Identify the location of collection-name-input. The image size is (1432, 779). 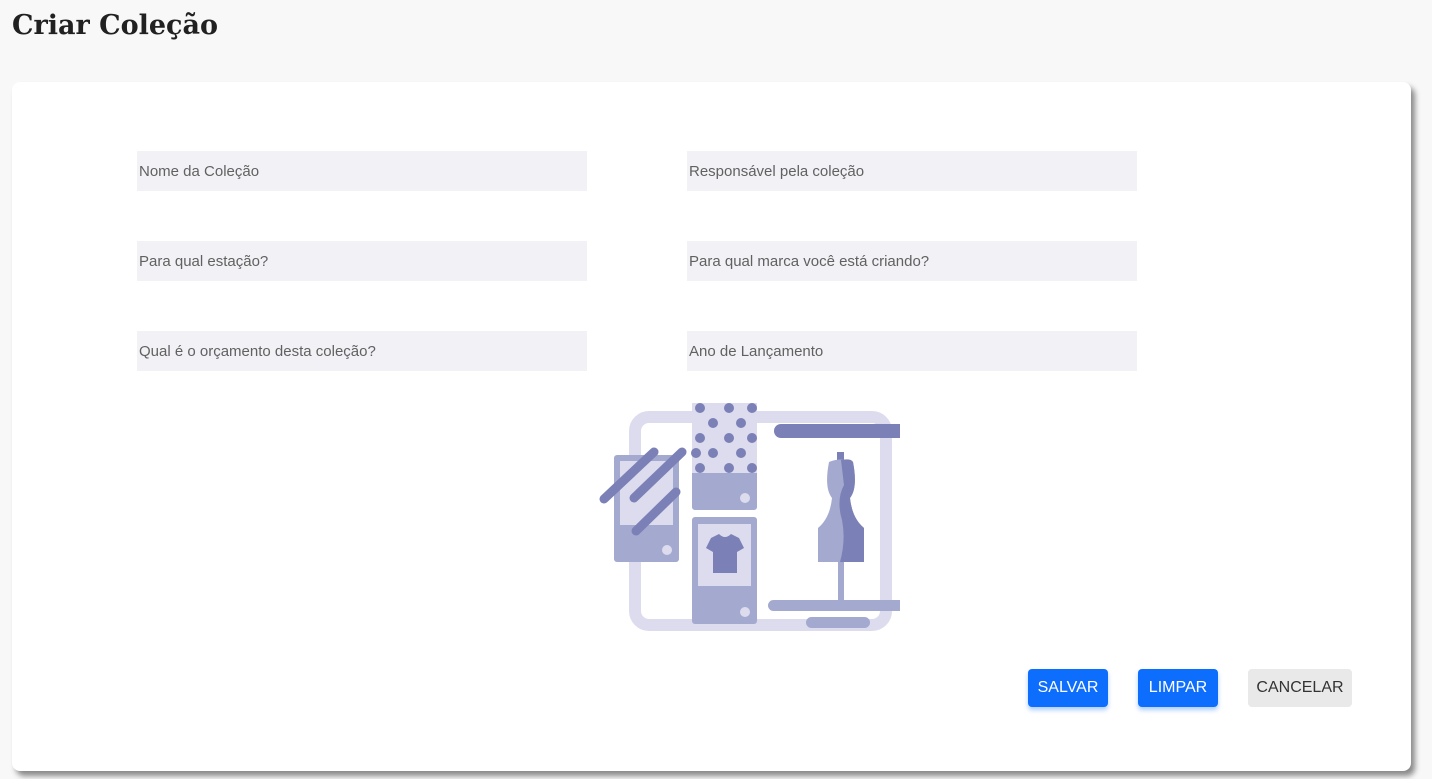
(362, 171).